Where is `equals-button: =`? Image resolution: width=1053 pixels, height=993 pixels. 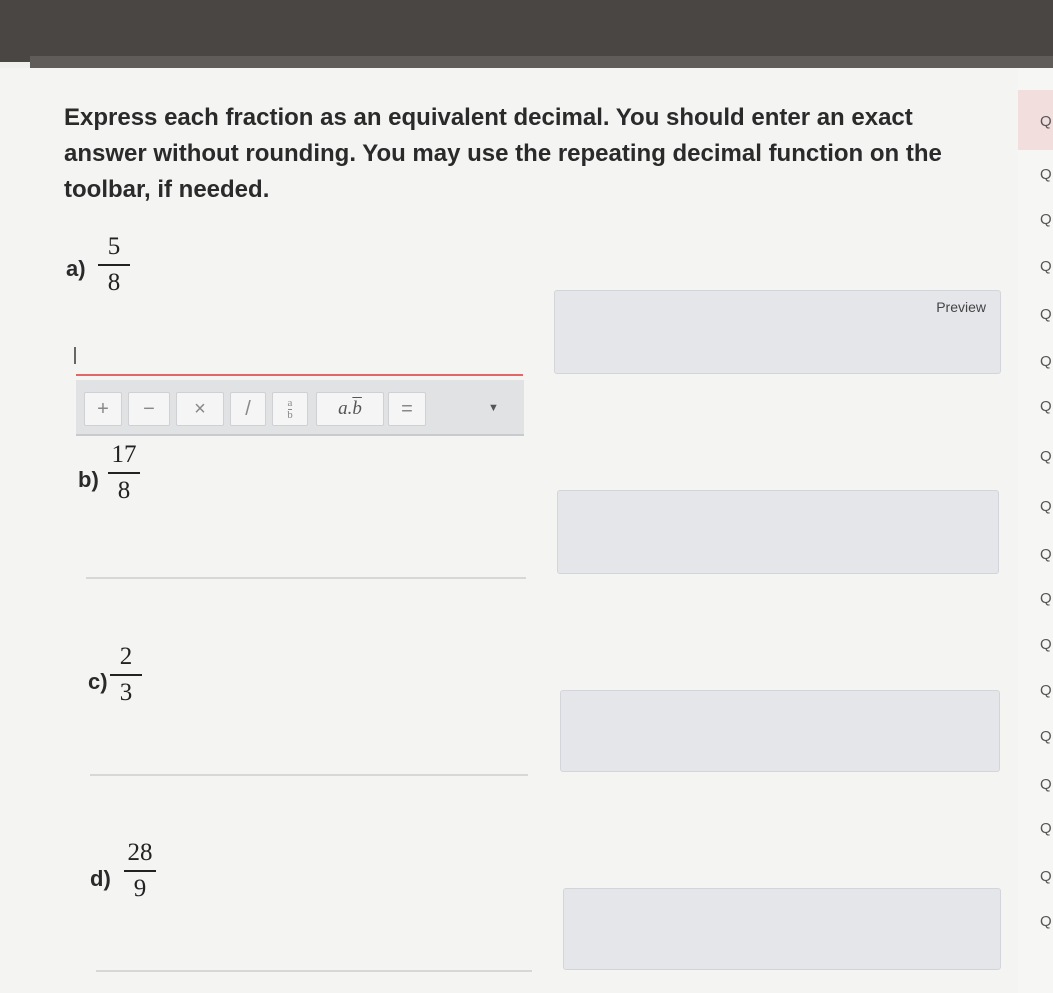
equals-button: = is located at coordinates (407, 409).